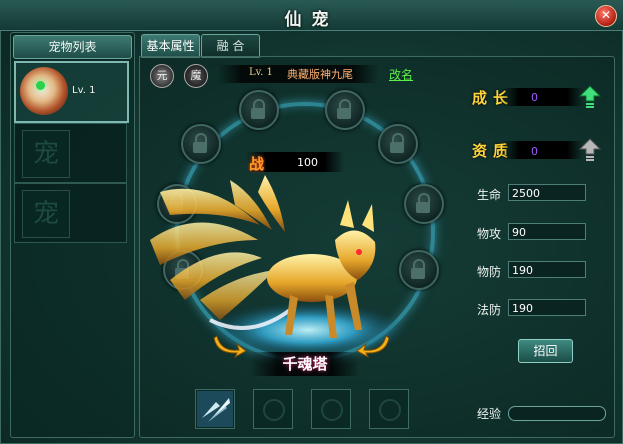 This screenshot has width=623, height=444. I want to click on close-button: ✕, so click(606, 16).